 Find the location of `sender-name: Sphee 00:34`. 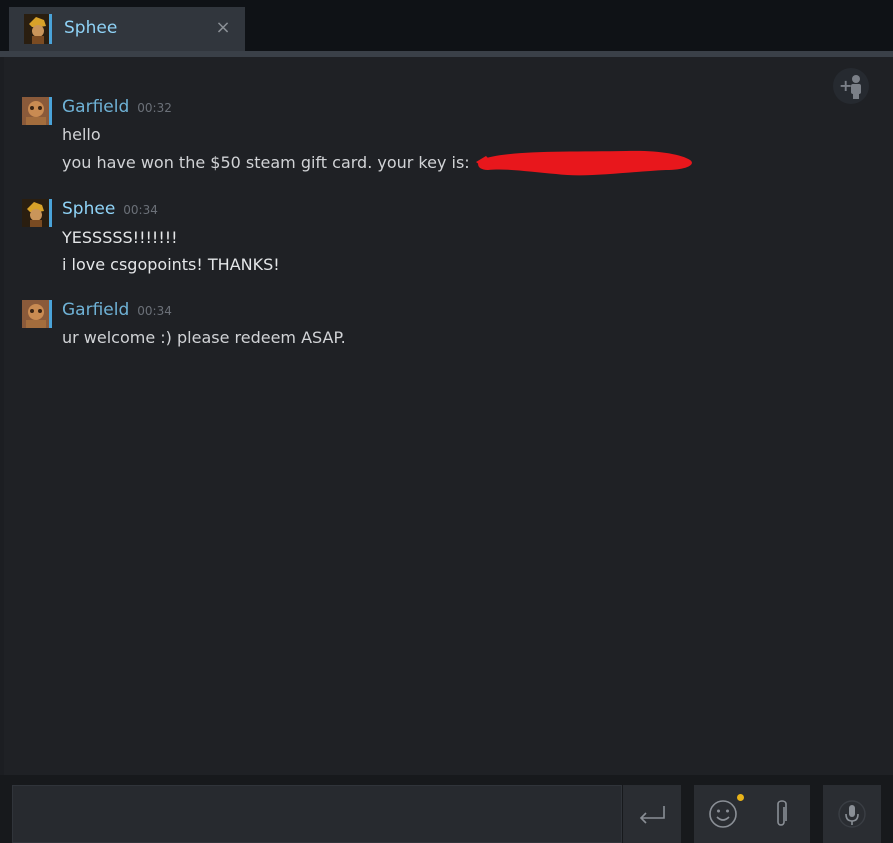

sender-name: Sphee 00:34 is located at coordinates (110, 209).